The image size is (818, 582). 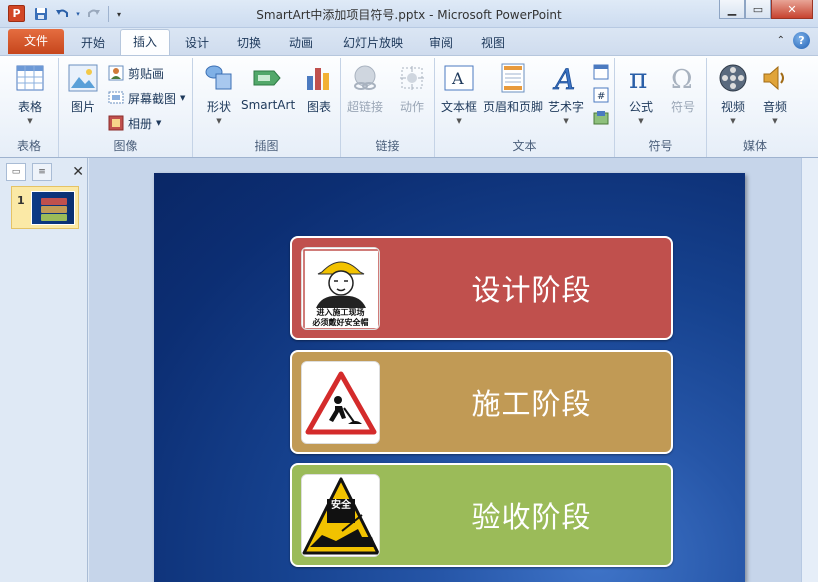 I want to click on album-icon, so click(x=116, y=123).